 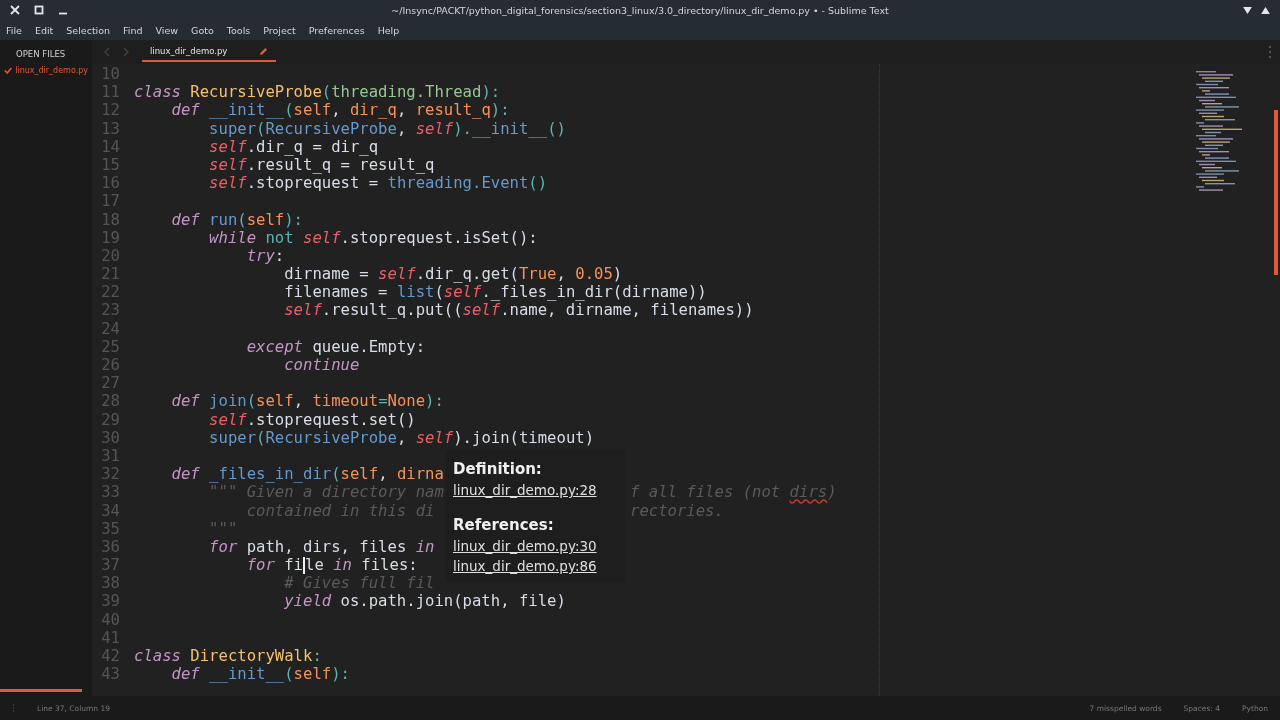 What do you see at coordinates (265, 256) in the screenshot?
I see `code-line: try:` at bounding box center [265, 256].